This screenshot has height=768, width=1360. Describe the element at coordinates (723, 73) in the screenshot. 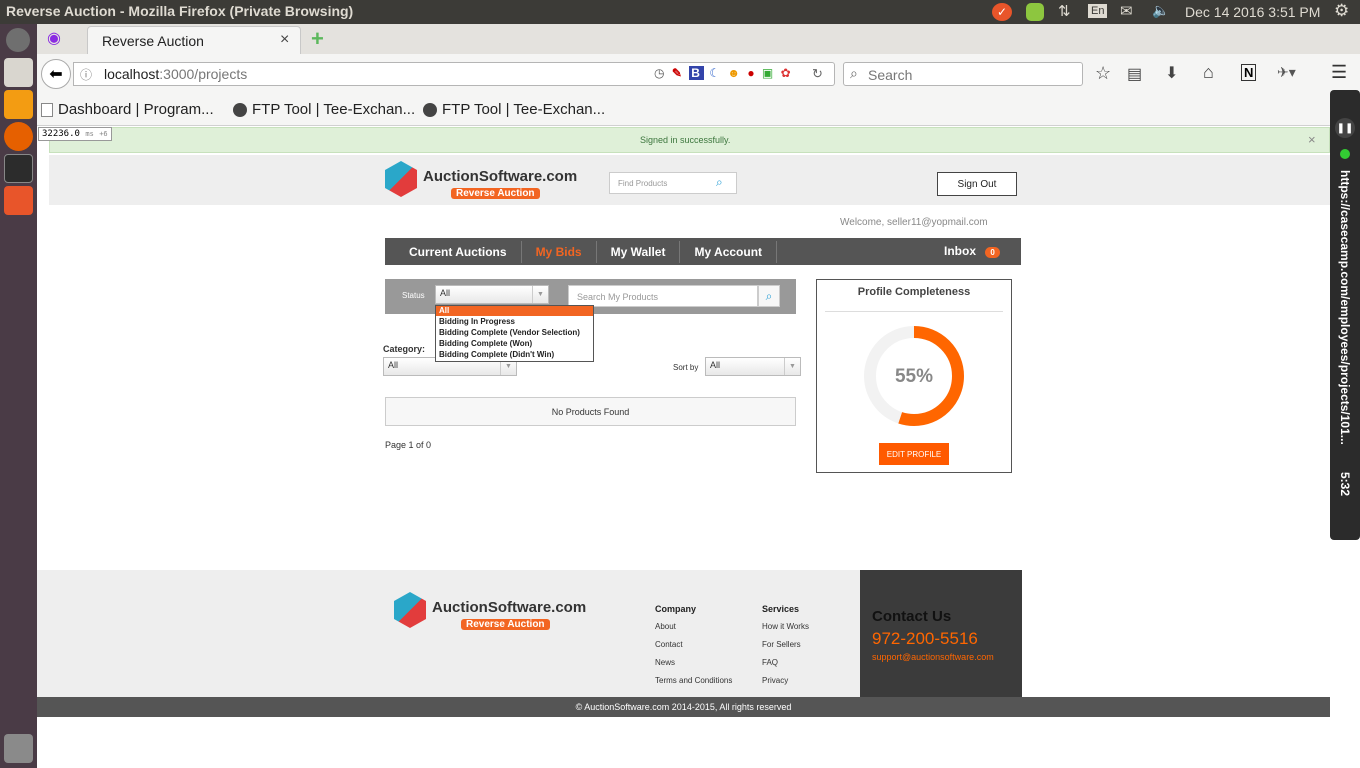

I see `addon-icons: ◷ ✎ B ☾ ☻ ● ▣ ✿` at that location.